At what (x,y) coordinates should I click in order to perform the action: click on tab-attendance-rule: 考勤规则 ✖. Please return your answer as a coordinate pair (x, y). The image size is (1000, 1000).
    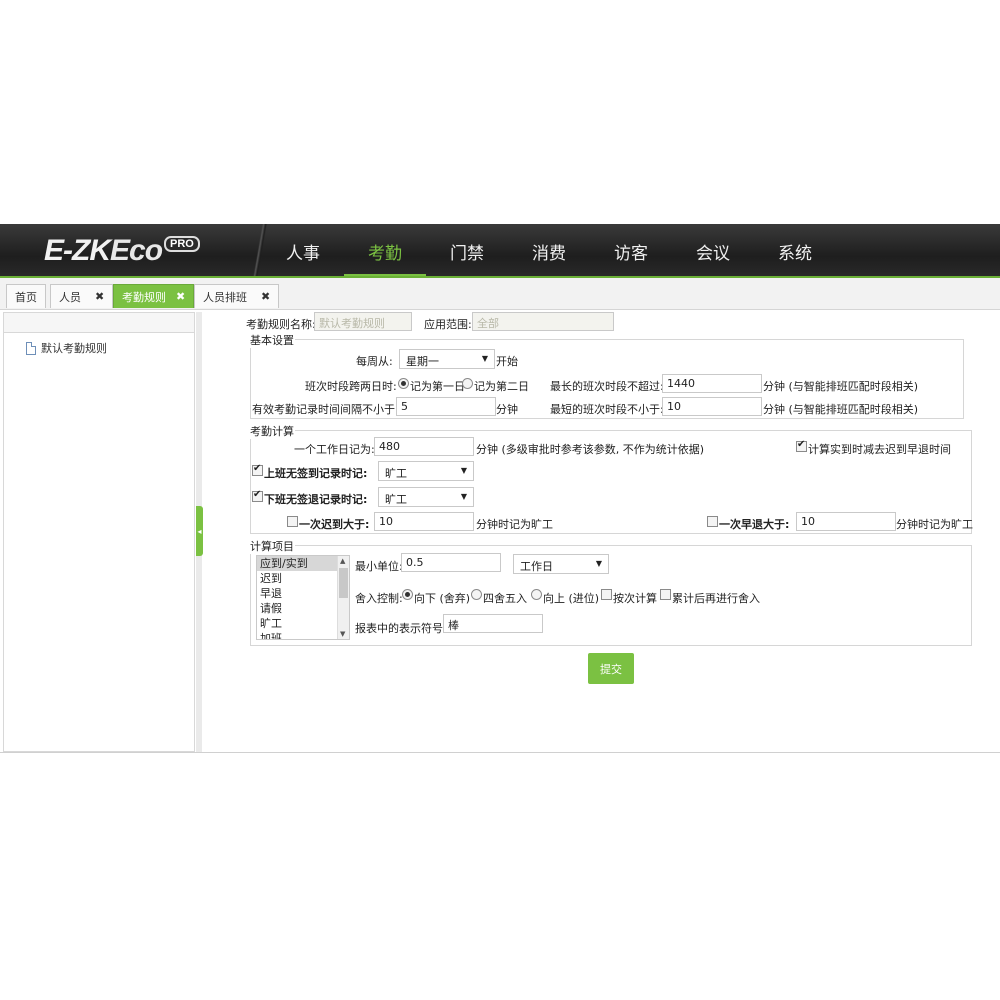
    Looking at the image, I should click on (154, 296).